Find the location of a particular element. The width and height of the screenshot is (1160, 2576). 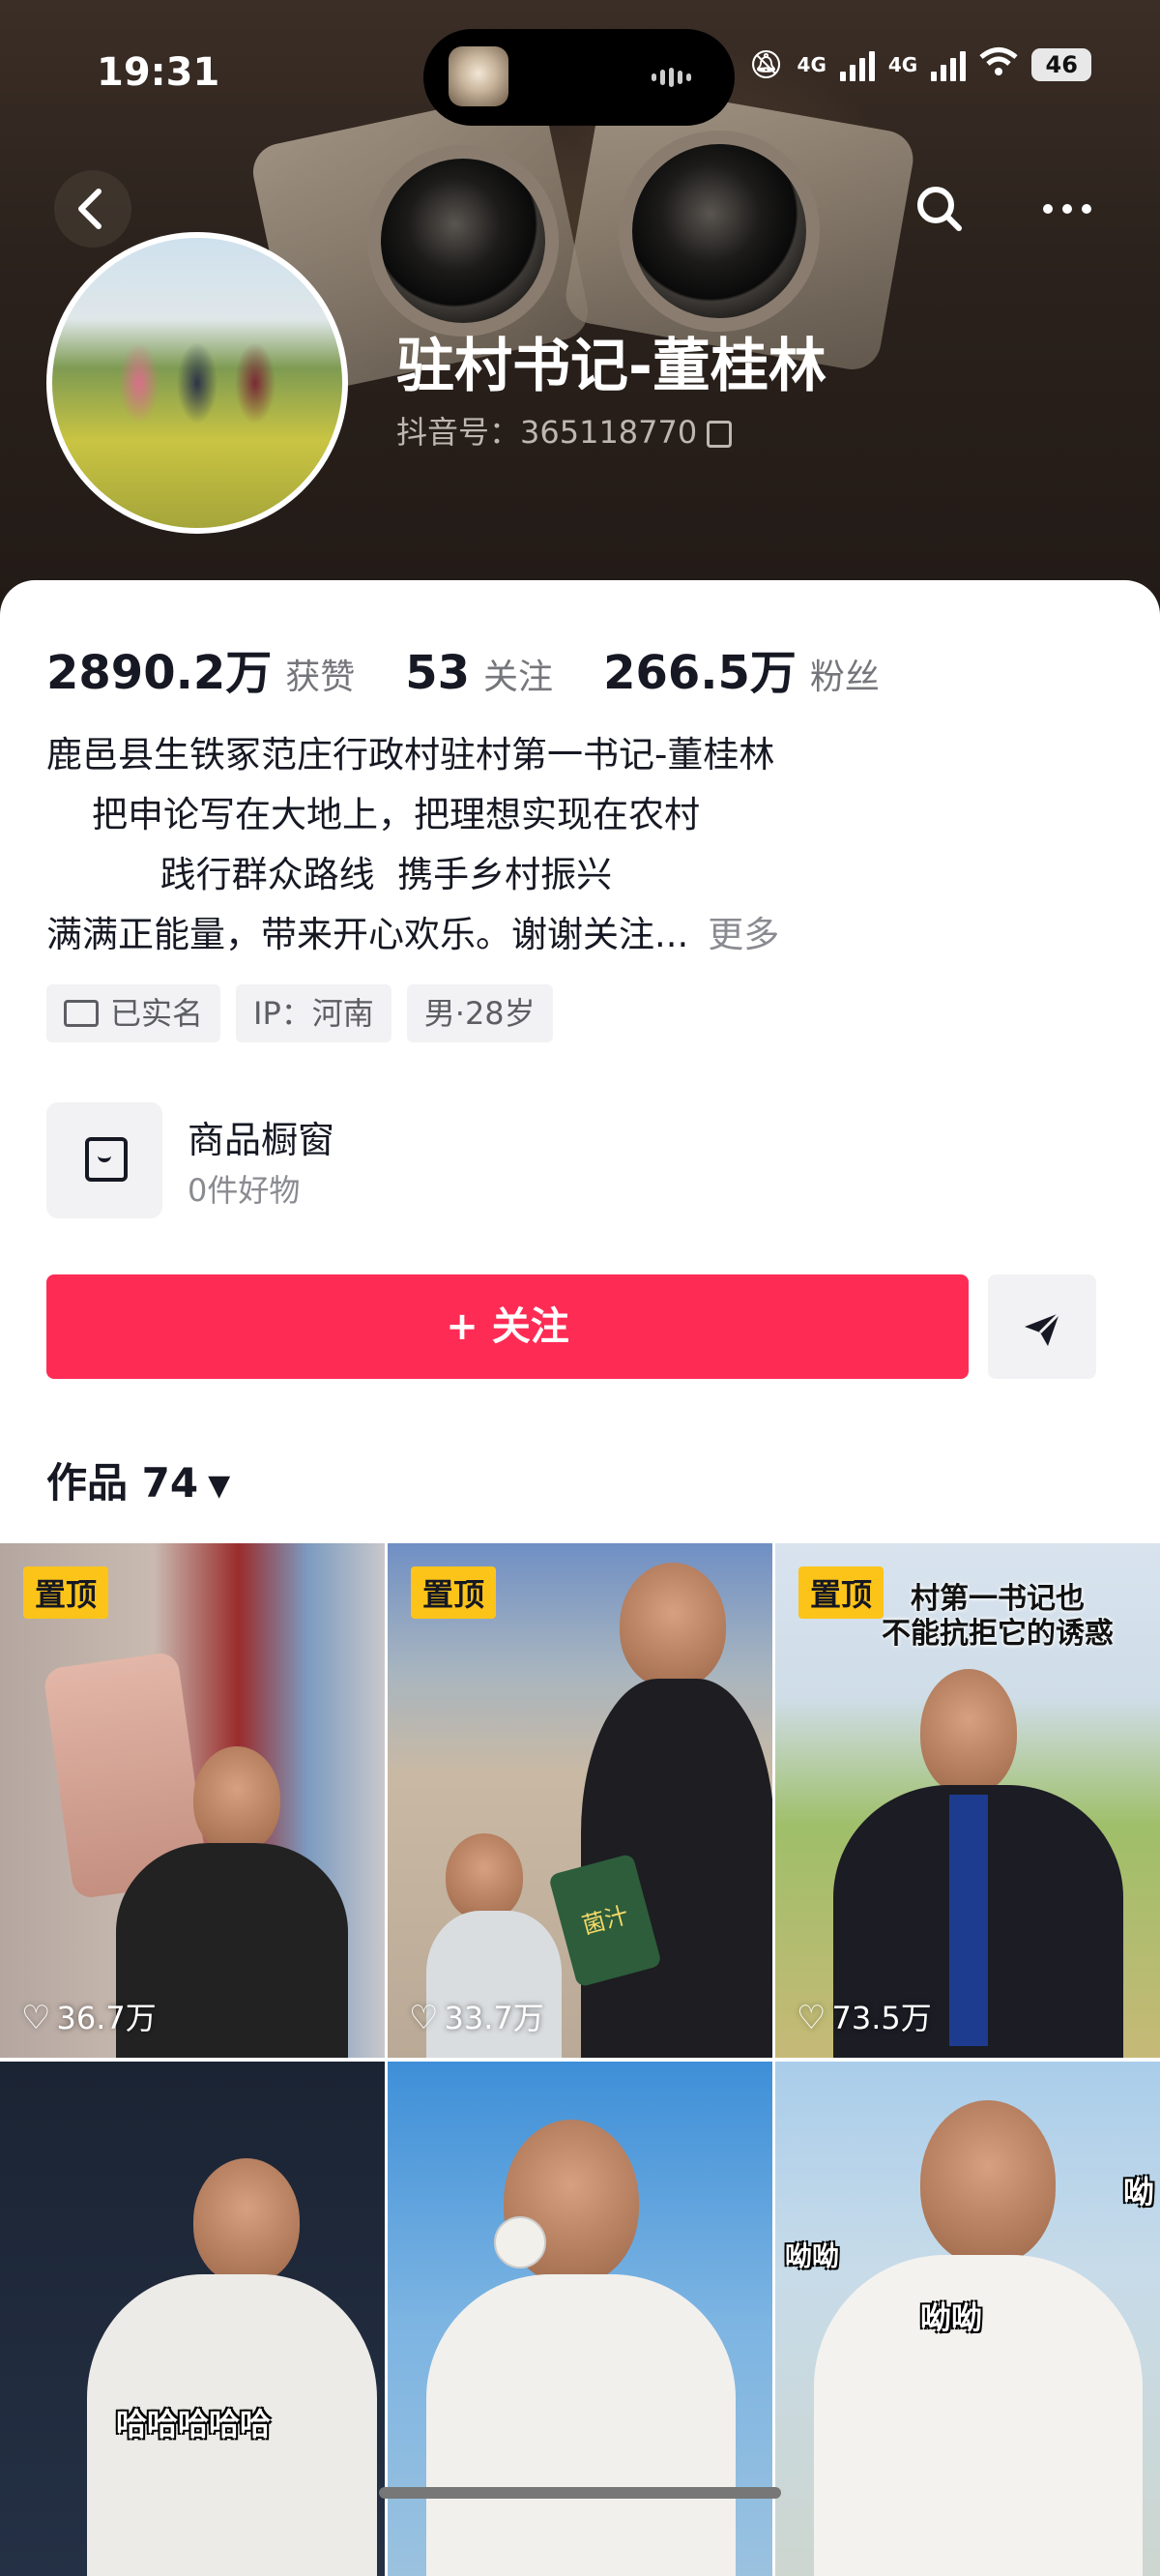

audio-wave-icon is located at coordinates (675, 77).